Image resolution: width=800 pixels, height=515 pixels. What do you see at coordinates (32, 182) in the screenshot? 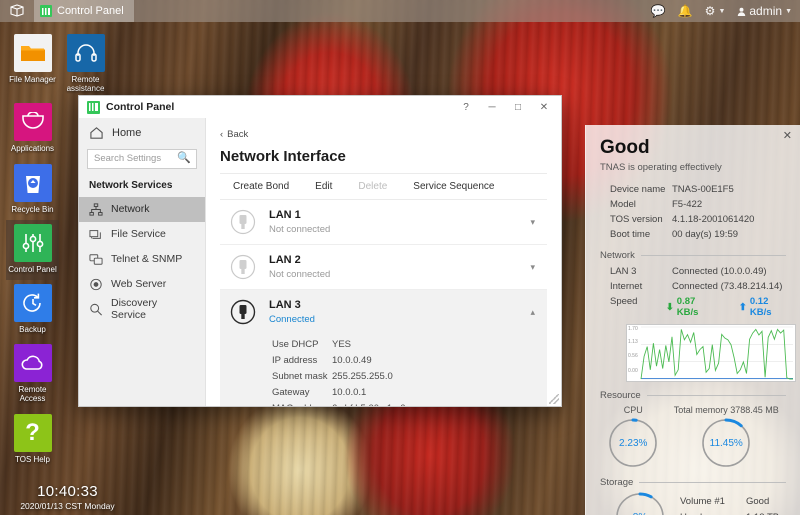
I see `recycle-bin-icon` at bounding box center [32, 182].